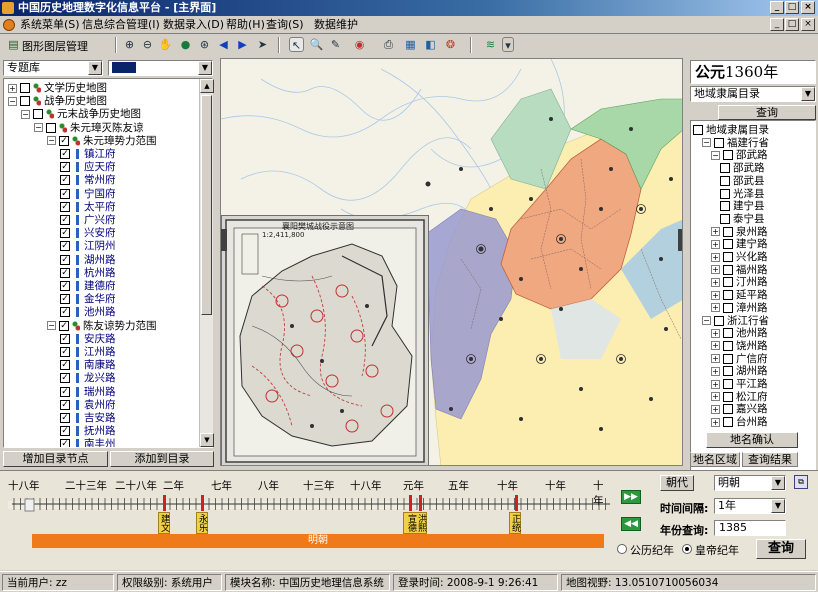 This screenshot has height=592, width=818. Describe the element at coordinates (490, 44) in the screenshot. I see `layers-icon: ≋` at that location.